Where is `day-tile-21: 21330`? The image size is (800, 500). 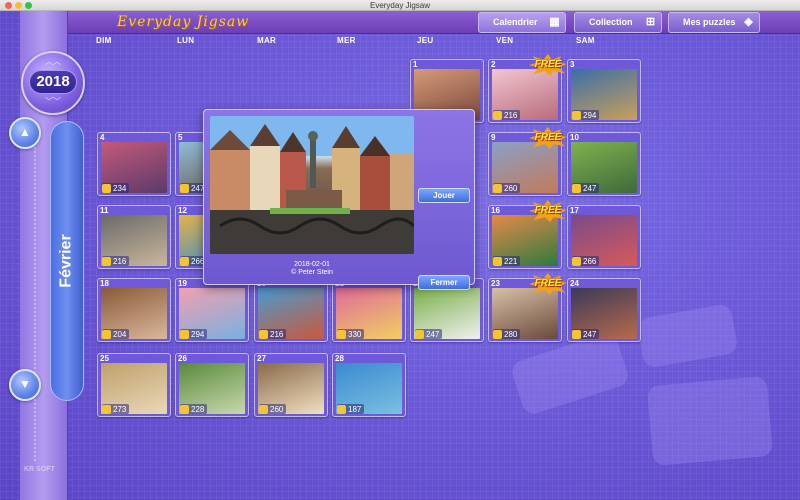
day-tile-21: 21330 is located at coordinates (369, 310).